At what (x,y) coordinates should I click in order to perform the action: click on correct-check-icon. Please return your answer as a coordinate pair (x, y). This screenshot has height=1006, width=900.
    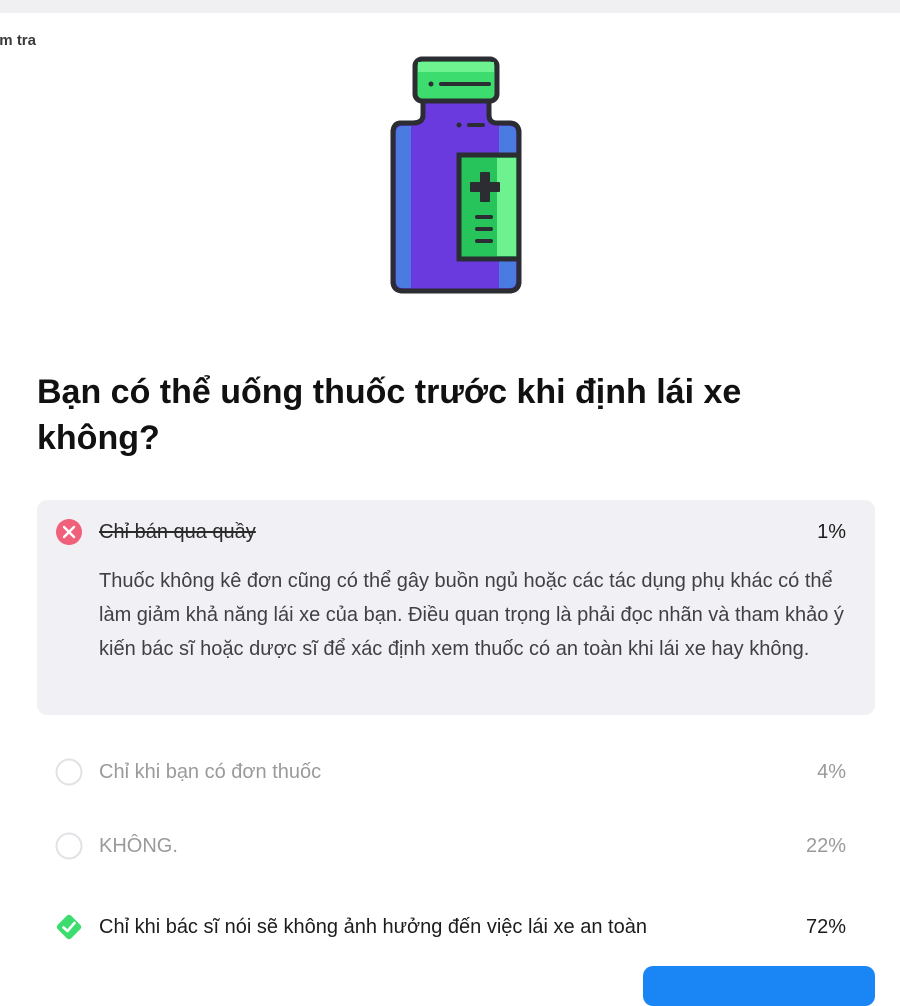
    Looking at the image, I should click on (69, 927).